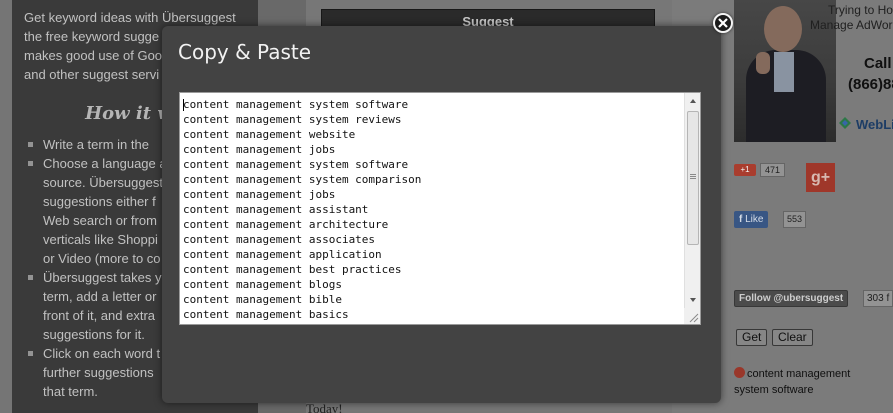 This screenshot has height=413, width=893. What do you see at coordinates (245, 52) in the screenshot?
I see `dialog-title: Copy & Paste` at bounding box center [245, 52].